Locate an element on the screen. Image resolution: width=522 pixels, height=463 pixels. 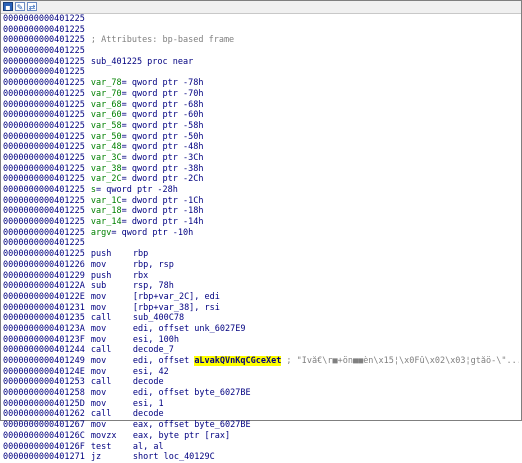
mnemonic: movzx is located at coordinates (112, 436).